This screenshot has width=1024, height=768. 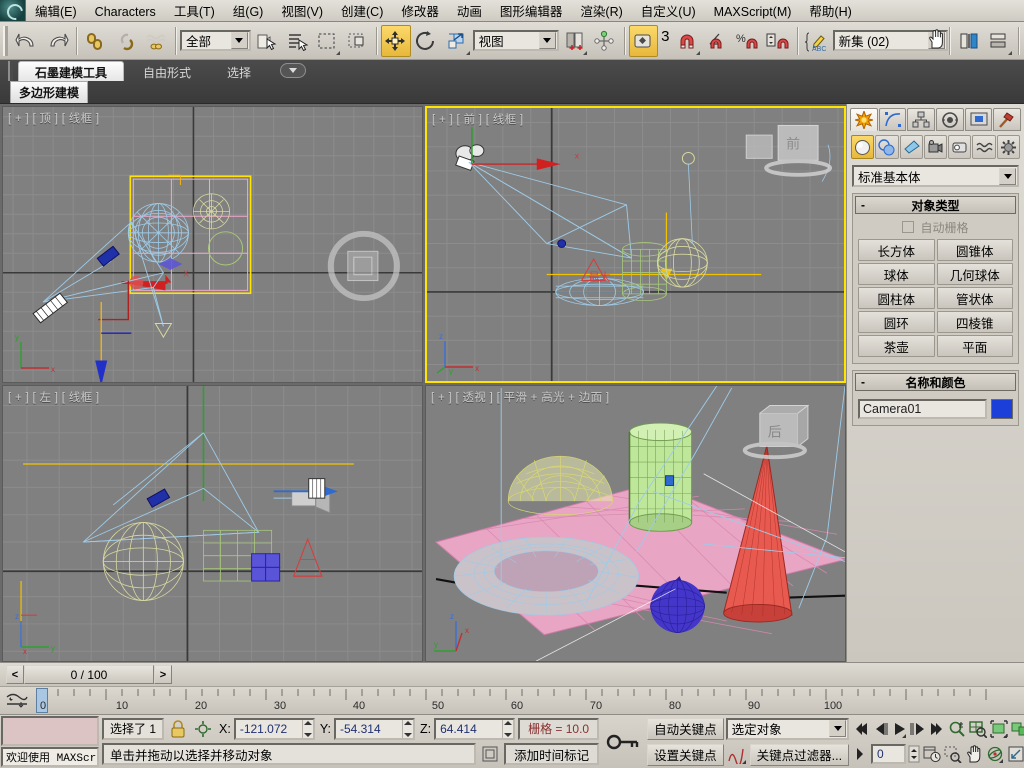 I want to click on spinner-snap-toggle-button, so click(x=778, y=41).